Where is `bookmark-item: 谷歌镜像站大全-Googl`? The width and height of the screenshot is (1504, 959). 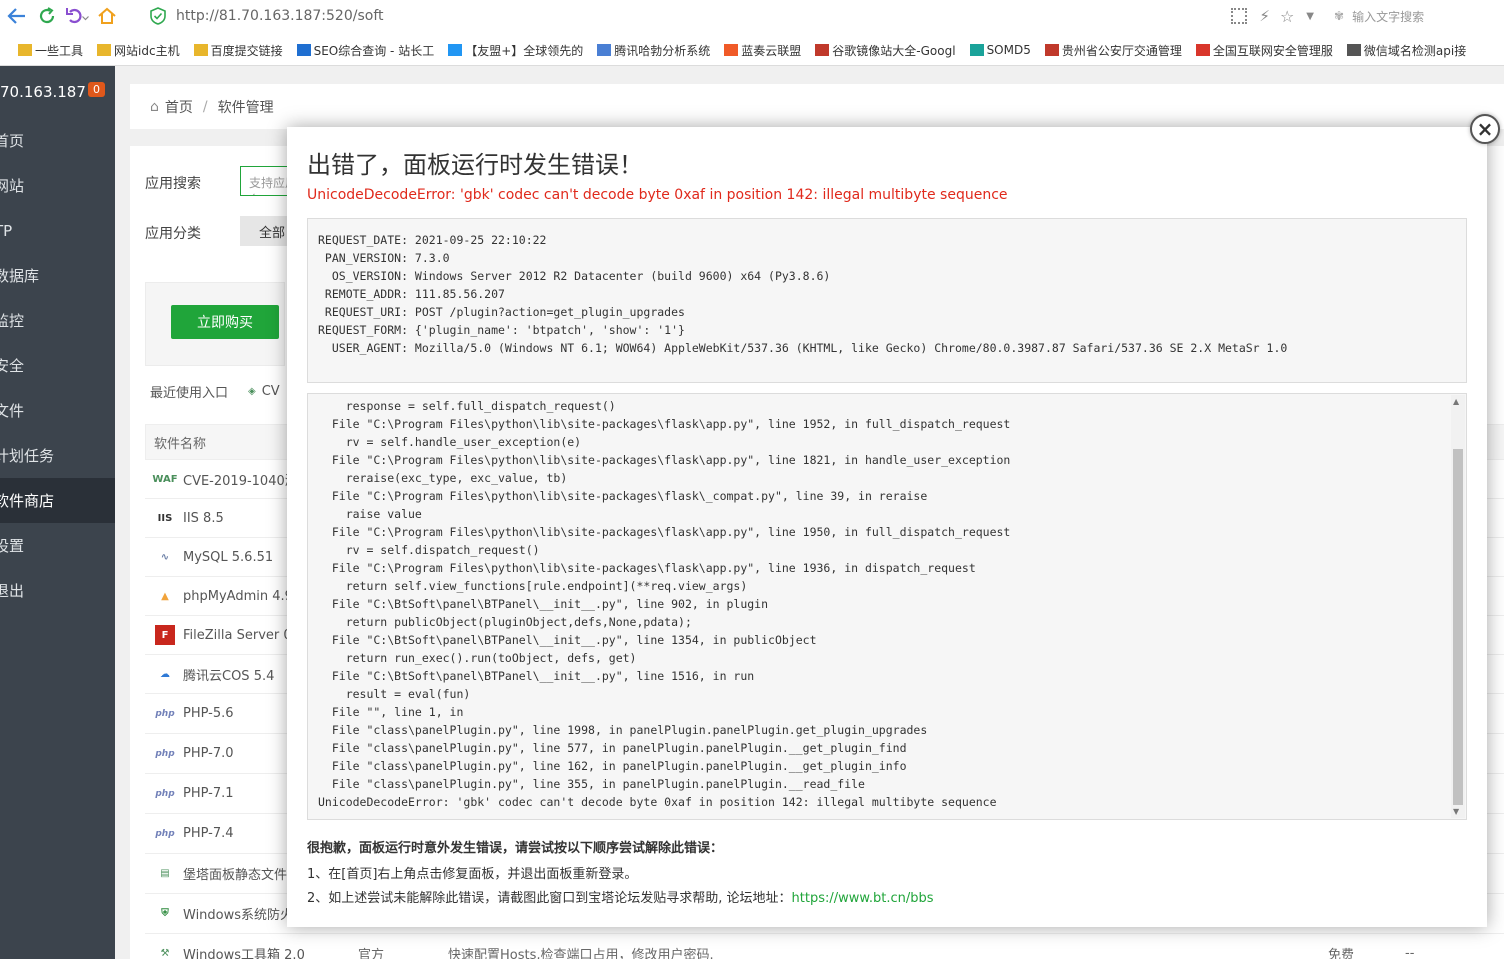
bookmark-item: 谷歌镜像站大全-Googl is located at coordinates (885, 50).